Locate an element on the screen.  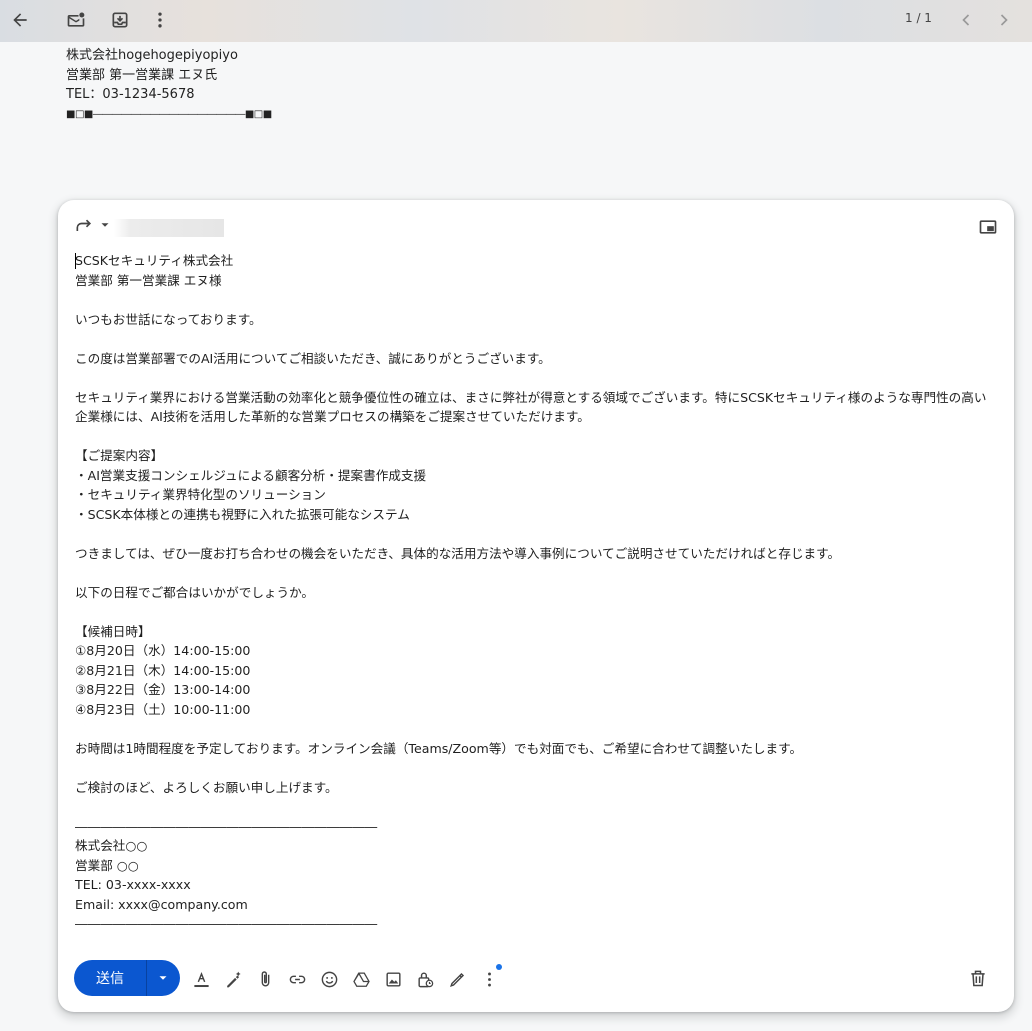
text-cursor is located at coordinates (75, 261).